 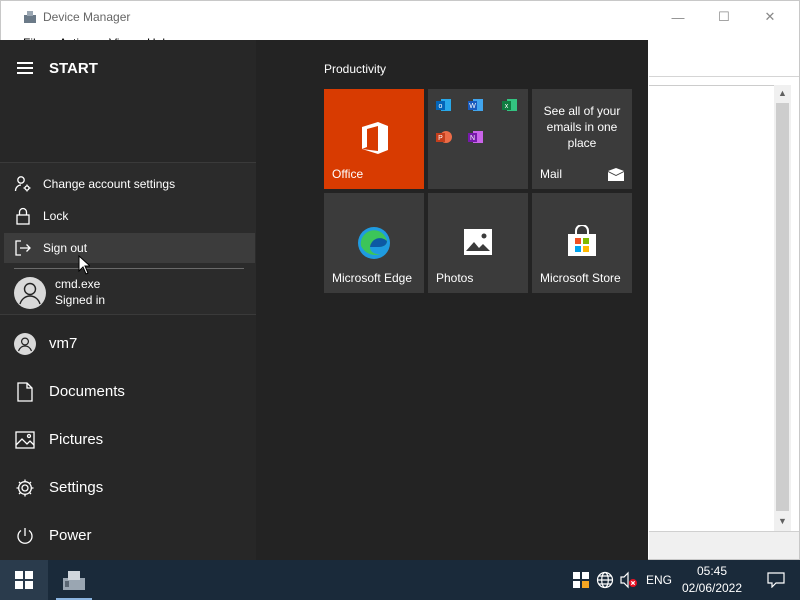 What do you see at coordinates (770, 17) in the screenshot?
I see `close-button: ✕` at bounding box center [770, 17].